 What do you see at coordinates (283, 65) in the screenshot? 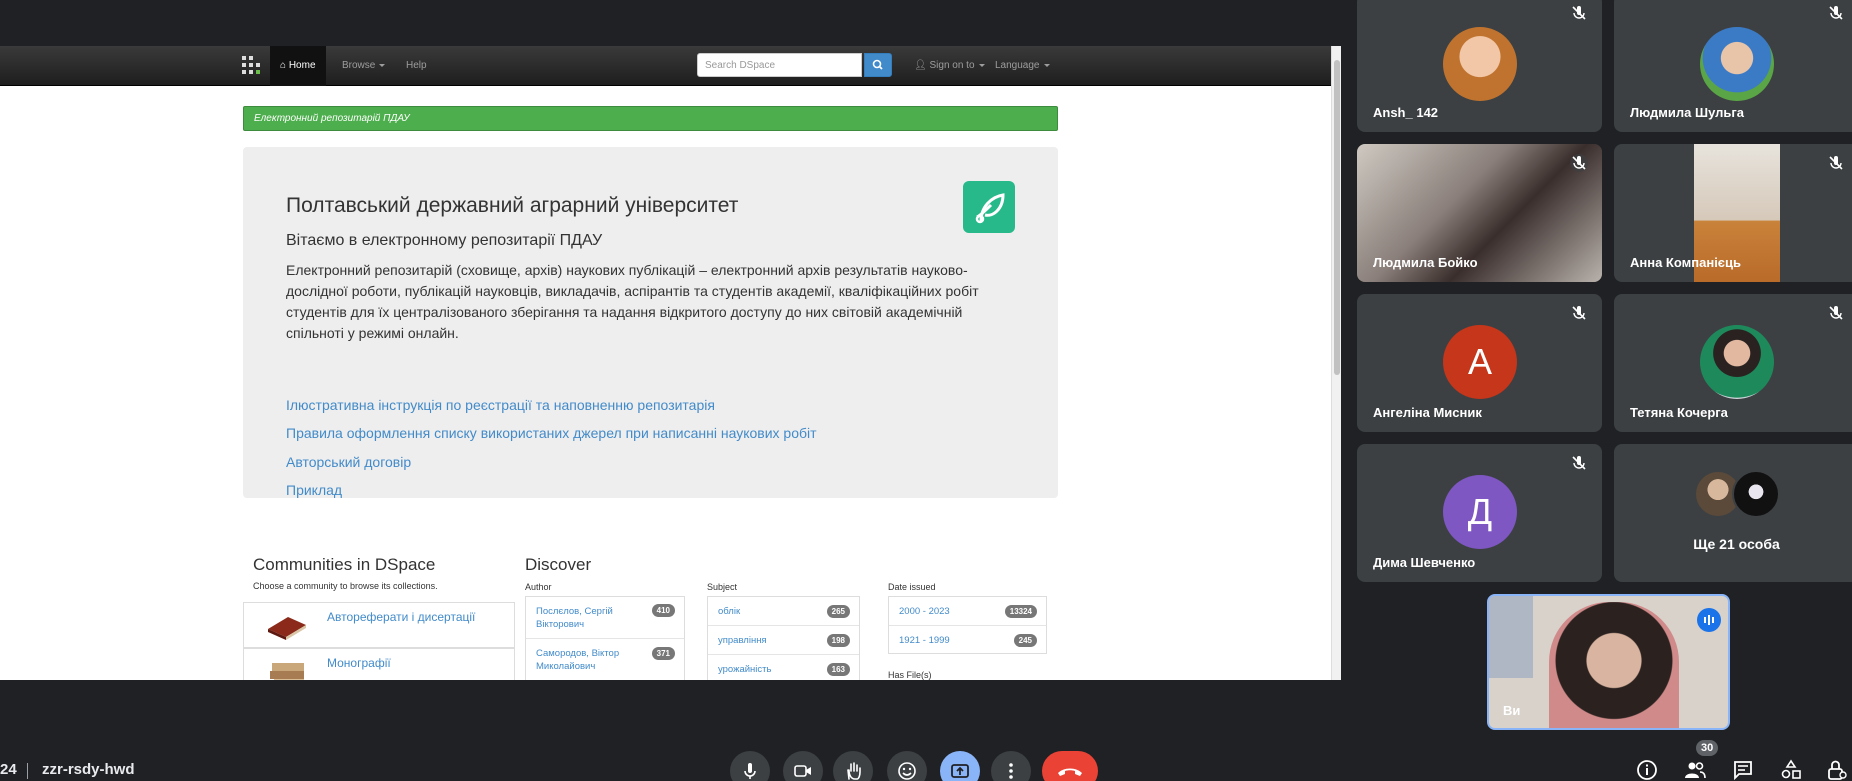
I see `home-icon: ⌂` at bounding box center [283, 65].